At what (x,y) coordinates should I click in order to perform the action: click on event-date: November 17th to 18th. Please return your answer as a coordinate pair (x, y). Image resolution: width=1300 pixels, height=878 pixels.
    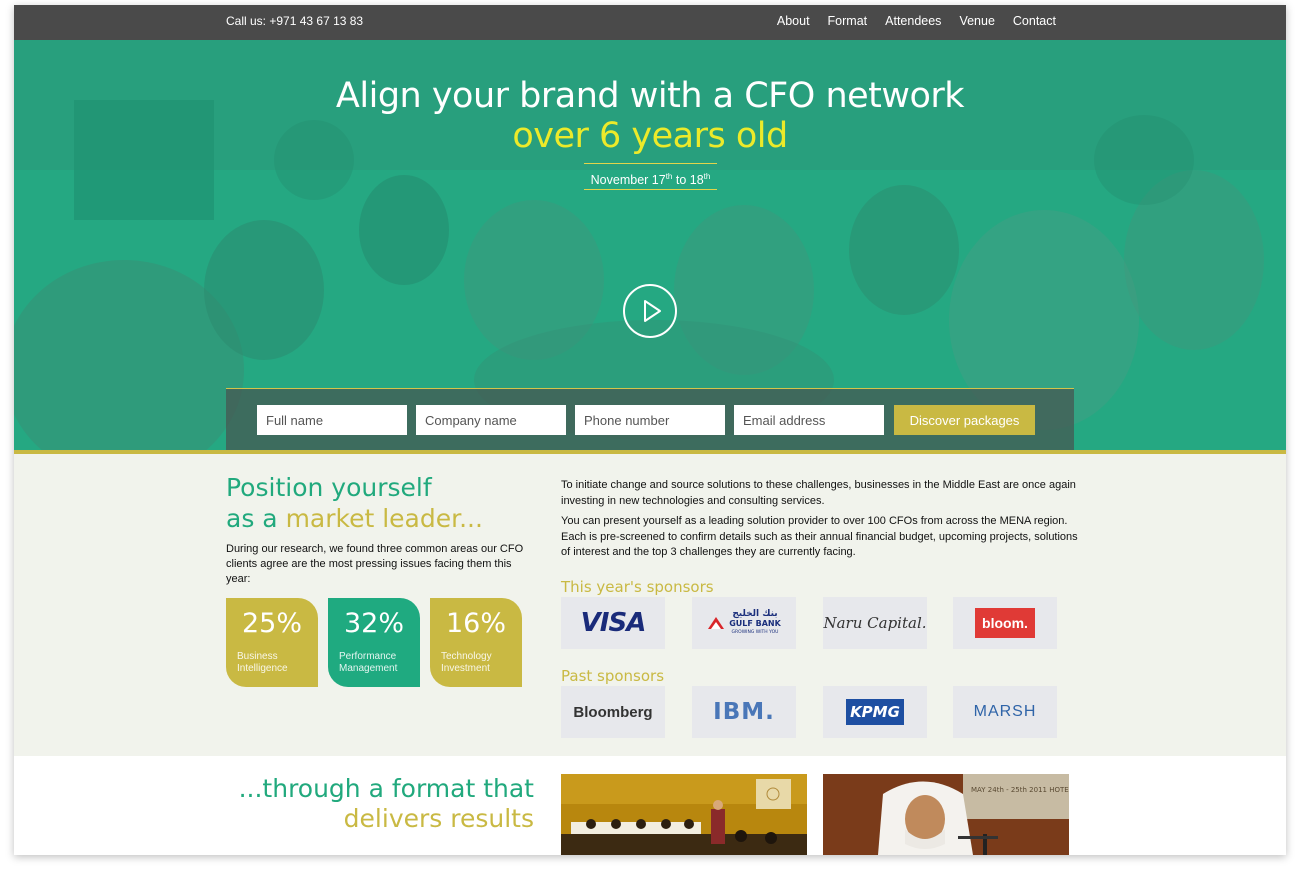
    Looking at the image, I should click on (650, 176).